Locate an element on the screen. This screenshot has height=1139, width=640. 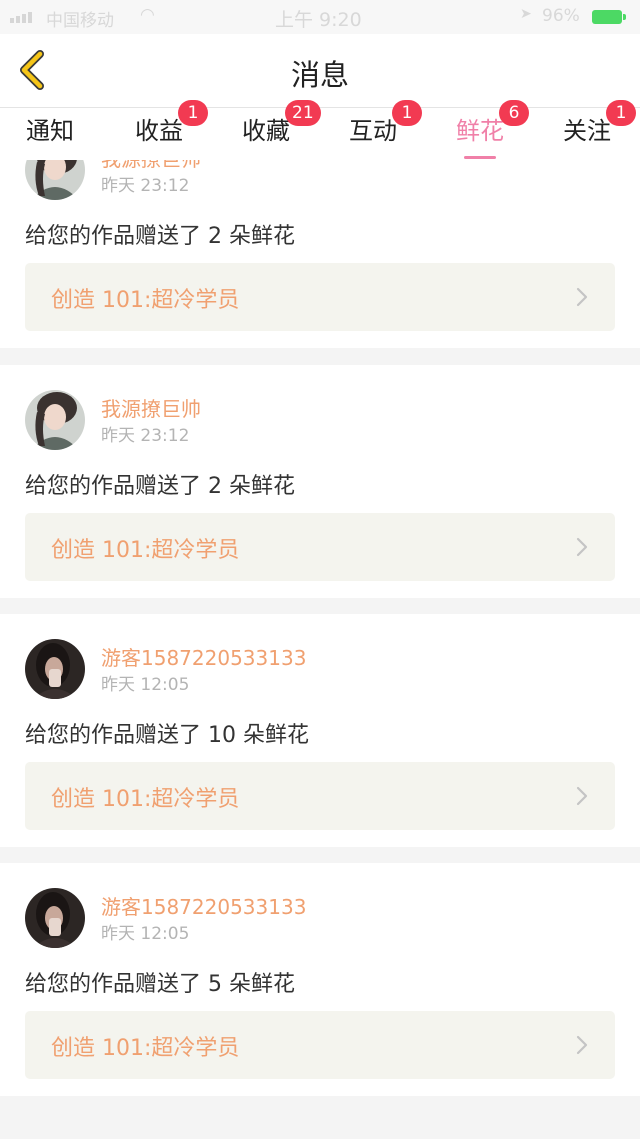
tab-label: 收益 is located at coordinates (159, 131).